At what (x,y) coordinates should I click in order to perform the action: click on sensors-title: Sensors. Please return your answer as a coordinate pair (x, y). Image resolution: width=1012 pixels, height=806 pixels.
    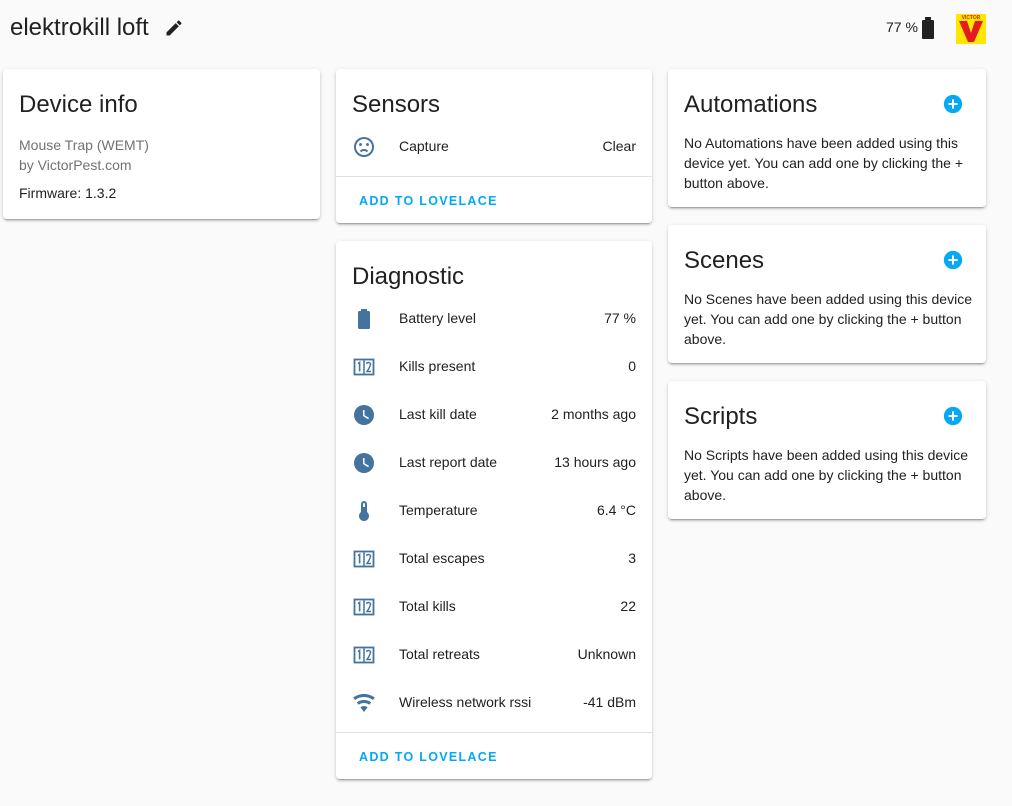
    Looking at the image, I should click on (396, 104).